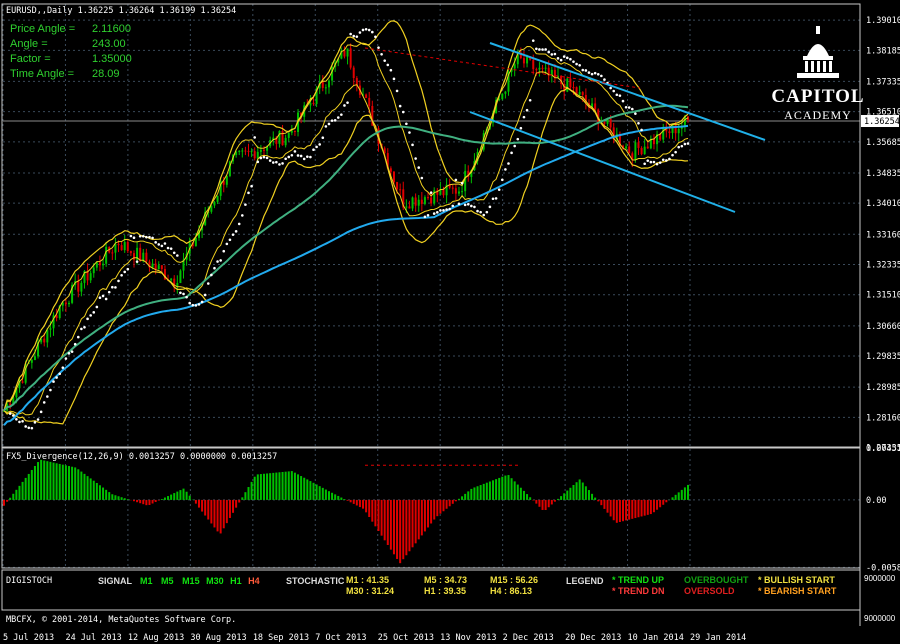 The image size is (900, 644). Describe the element at coordinates (281, 638) in the screenshot. I see `x-tick-label: 18 Sep 2013` at that location.